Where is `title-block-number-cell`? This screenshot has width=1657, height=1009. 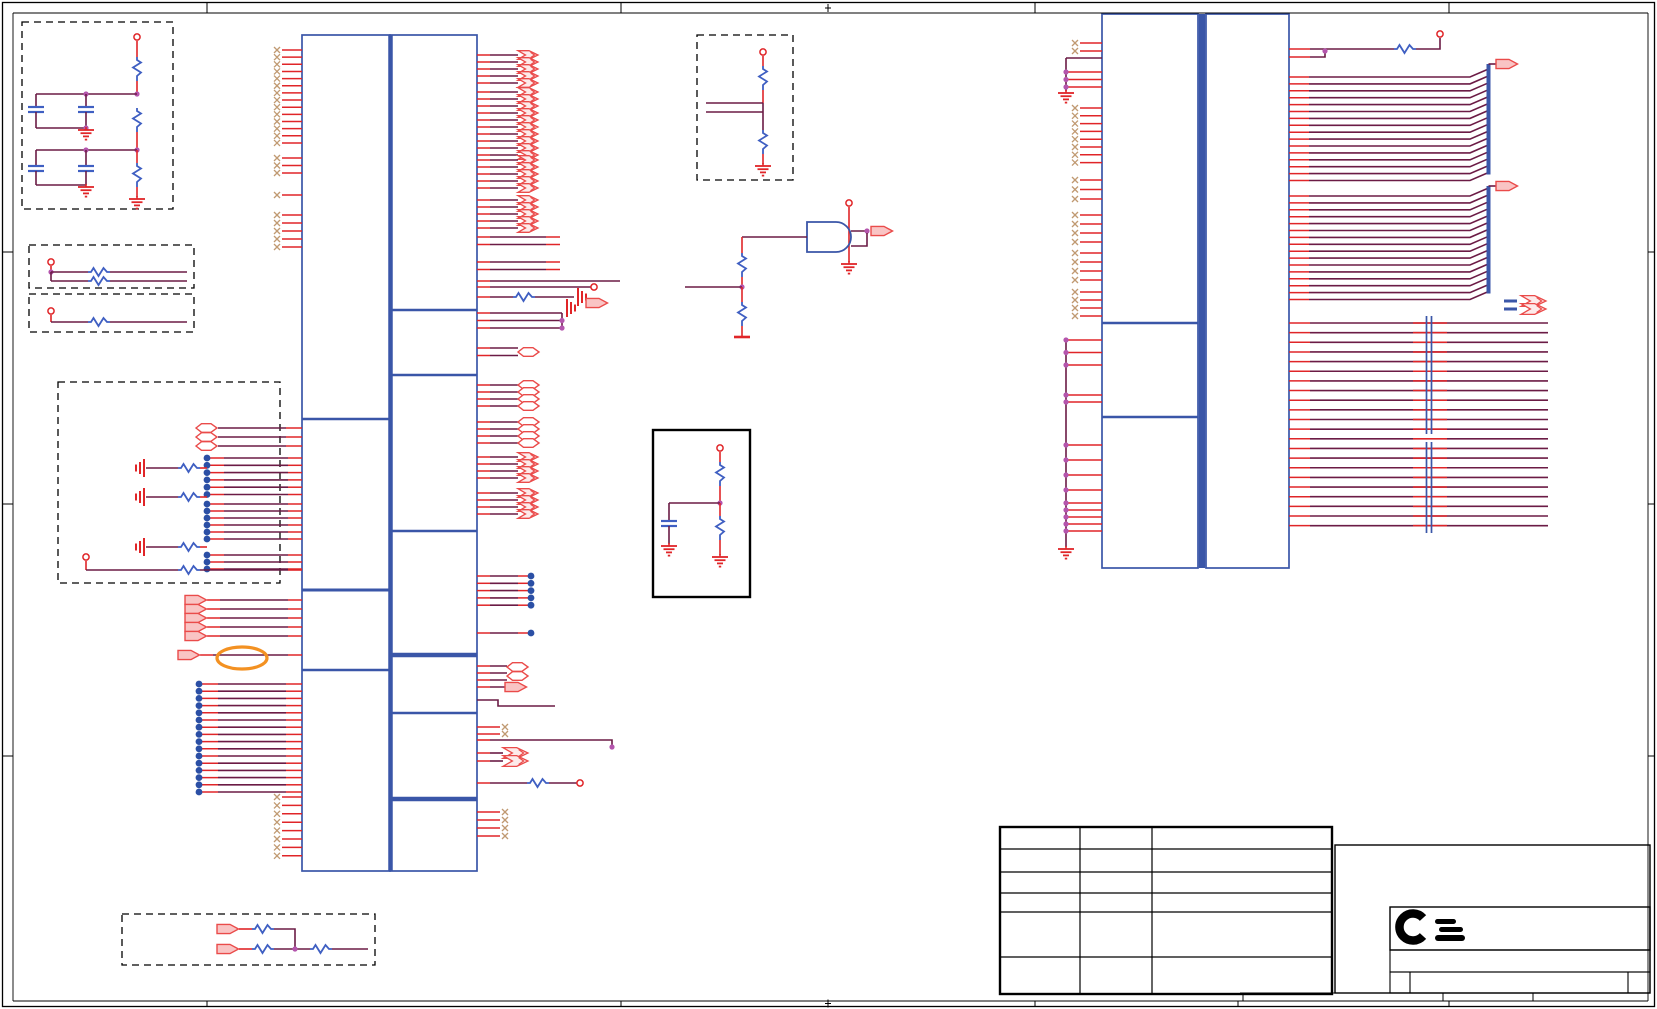 title-block-number-cell is located at coordinates (1520, 982).